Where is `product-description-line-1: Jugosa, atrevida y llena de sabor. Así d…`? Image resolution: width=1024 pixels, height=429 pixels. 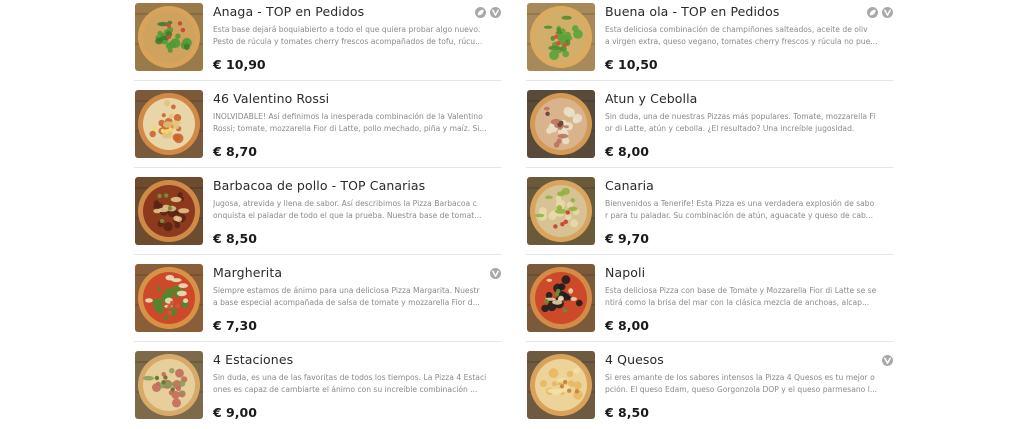 product-description-line-1: Jugosa, atrevida y llena de sabor. Así d… is located at coordinates (345, 203).